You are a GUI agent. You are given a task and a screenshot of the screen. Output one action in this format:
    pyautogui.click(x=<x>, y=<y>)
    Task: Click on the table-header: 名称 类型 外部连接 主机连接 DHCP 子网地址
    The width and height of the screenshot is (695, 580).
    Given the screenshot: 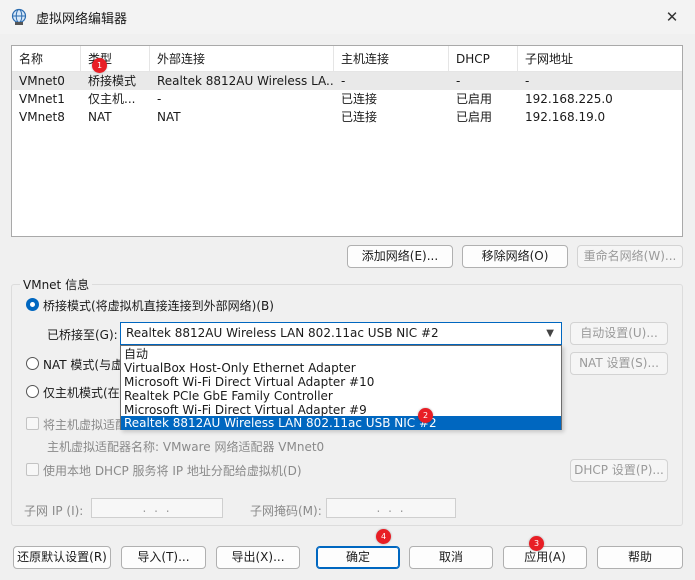 What is the action you would take?
    pyautogui.click(x=347, y=59)
    